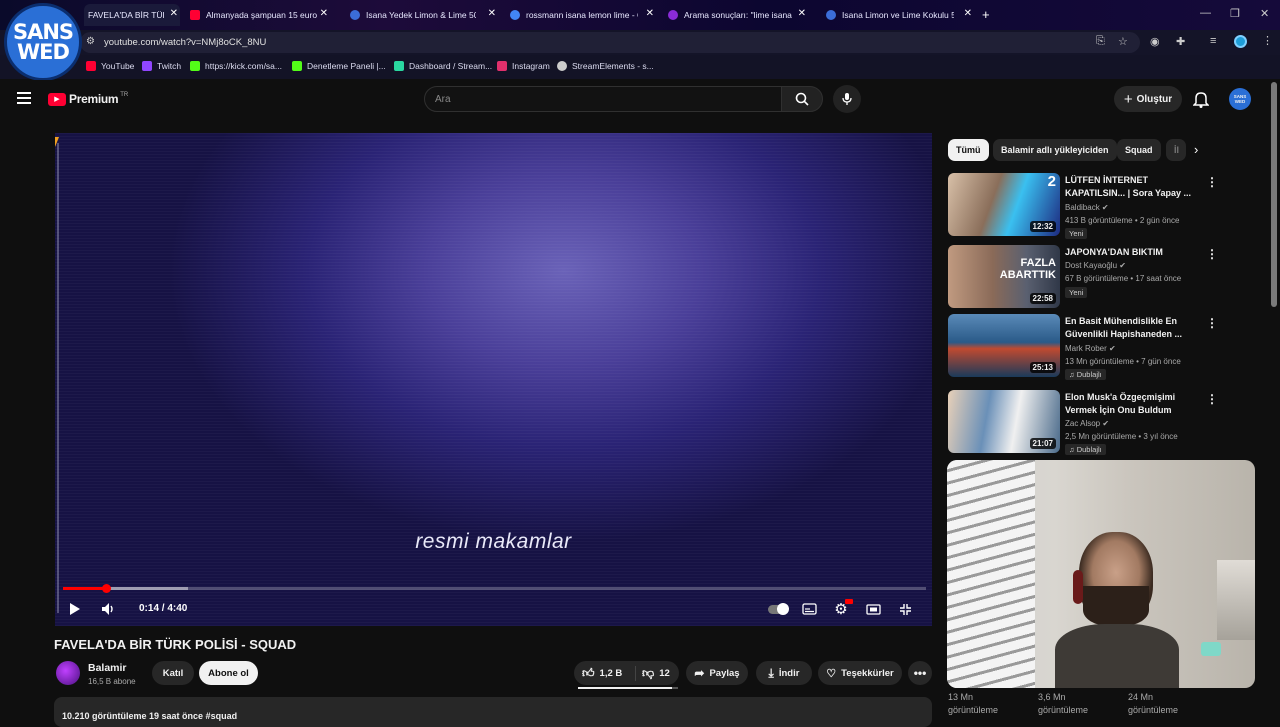 The height and width of the screenshot is (727, 1280). I want to click on video-thumbnail: FAZLA ABARTTIK 22:58, so click(1004, 276).